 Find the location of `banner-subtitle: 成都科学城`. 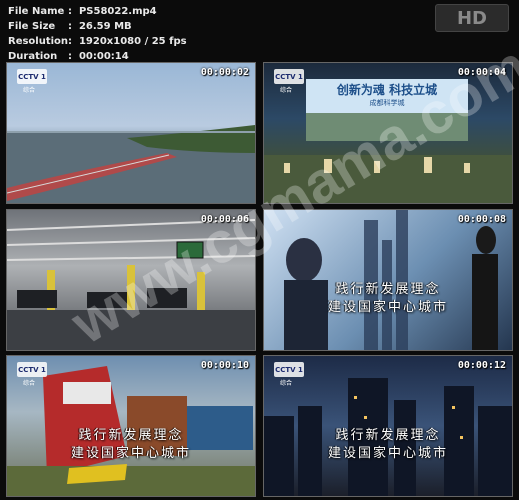

banner-subtitle: 成都科学城 is located at coordinates (387, 103).